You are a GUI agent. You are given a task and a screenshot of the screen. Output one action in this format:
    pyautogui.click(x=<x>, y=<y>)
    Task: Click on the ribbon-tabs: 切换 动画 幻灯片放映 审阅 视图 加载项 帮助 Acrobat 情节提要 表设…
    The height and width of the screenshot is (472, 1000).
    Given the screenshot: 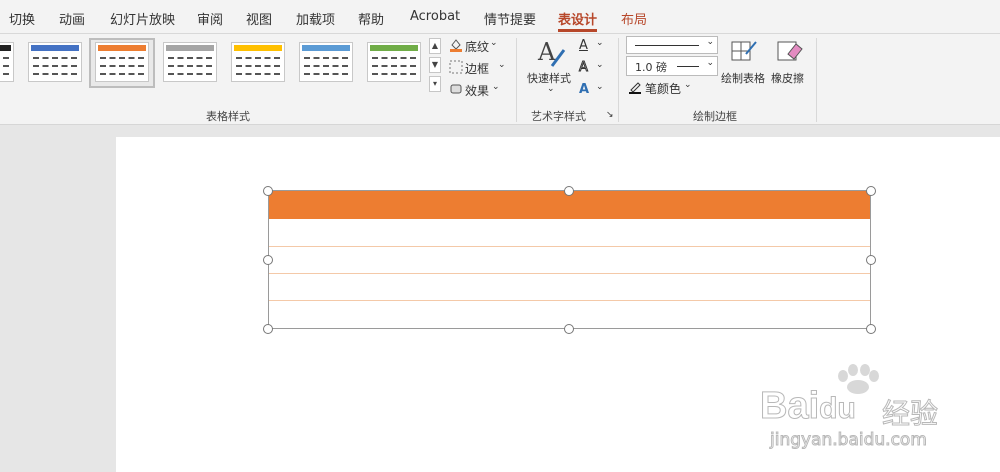 What is the action you would take?
    pyautogui.click(x=500, y=17)
    